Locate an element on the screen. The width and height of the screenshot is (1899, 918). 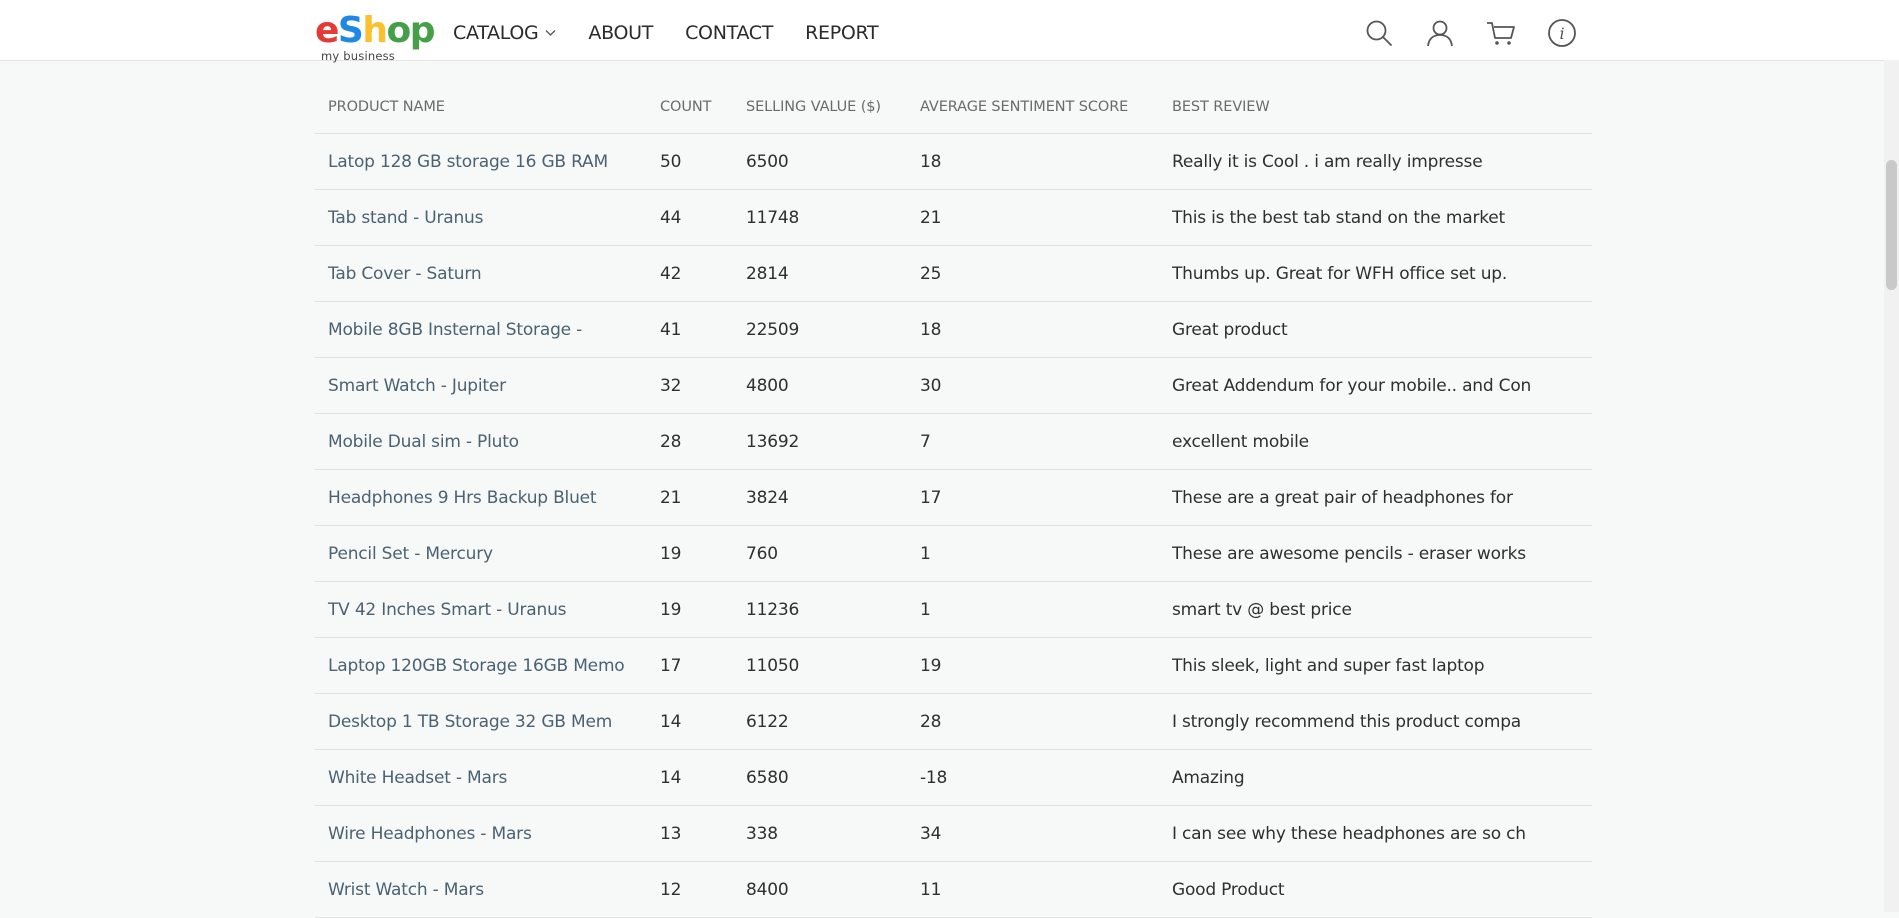
cell-best-review: smart tv @ best price is located at coordinates (1382, 609).